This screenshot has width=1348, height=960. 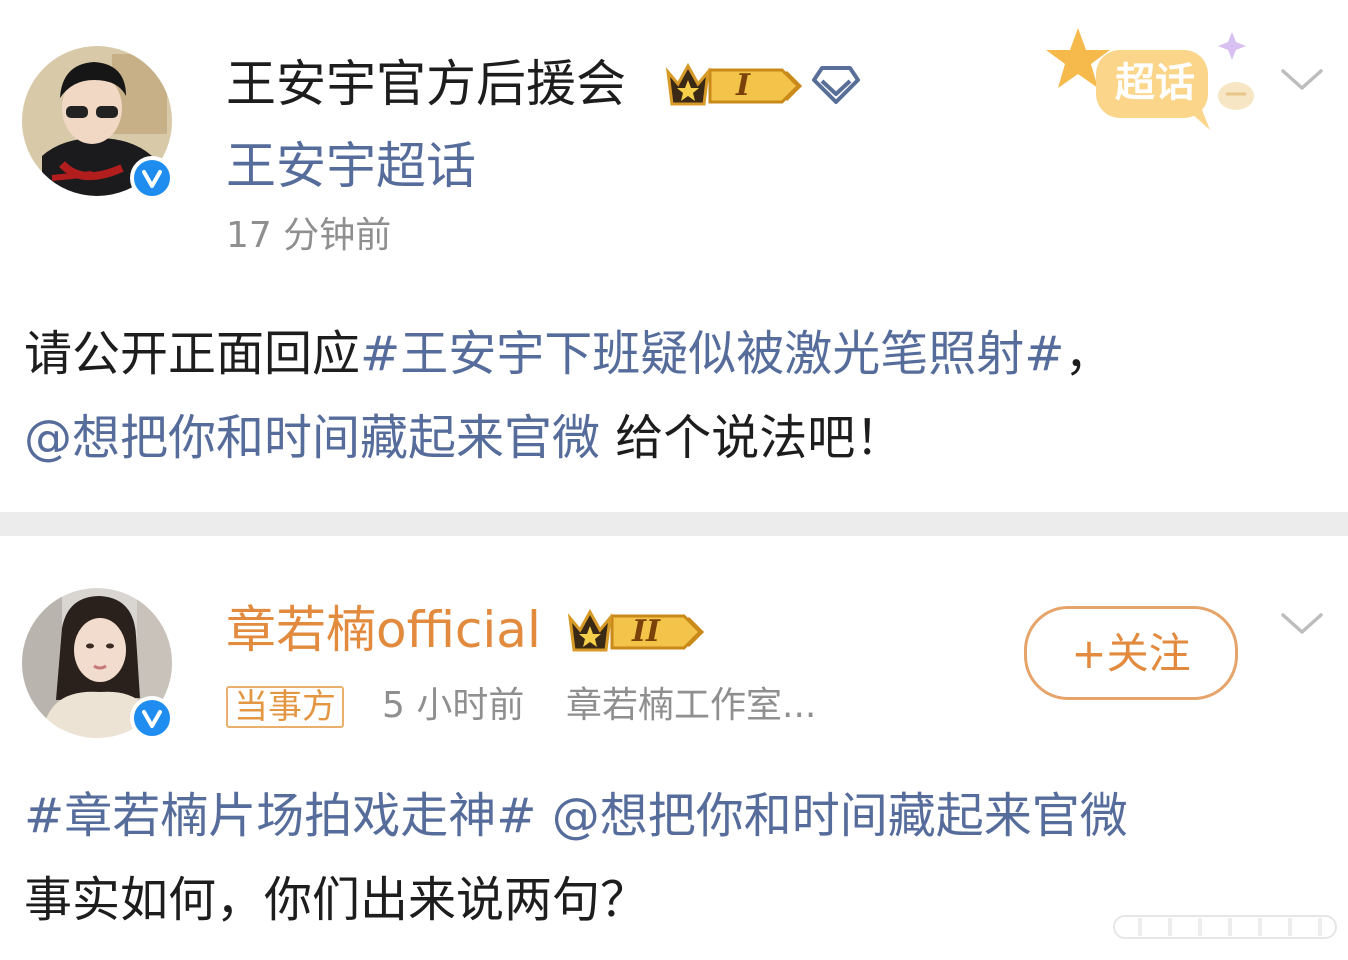 I want to click on post-text-punct: ，, so click(x=1088, y=354).